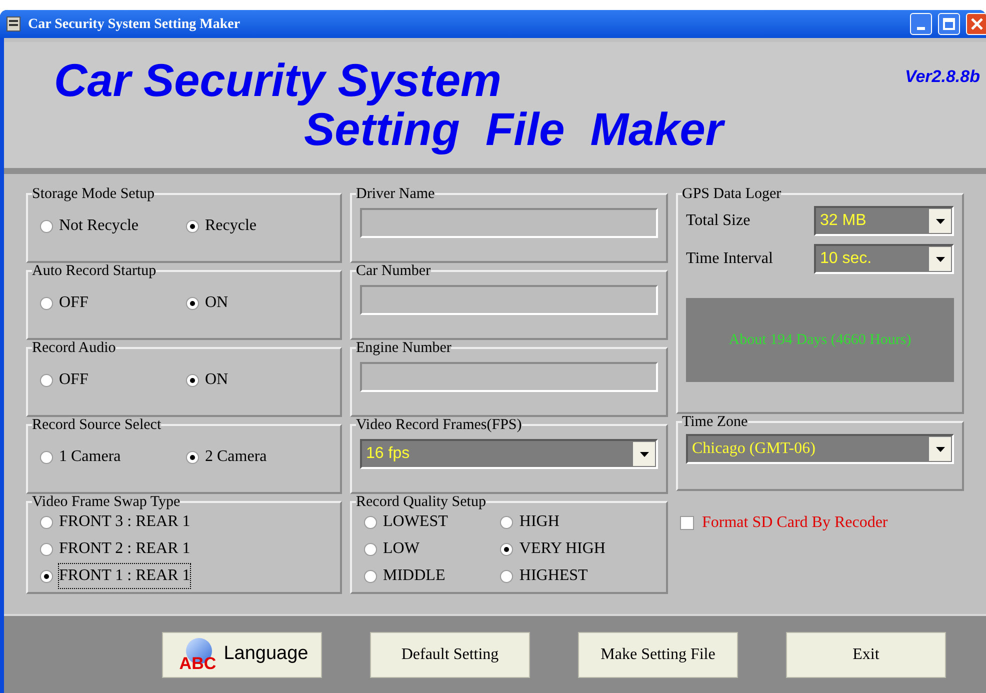  I want to click on group-title: Auto Record Startup, so click(94, 271).